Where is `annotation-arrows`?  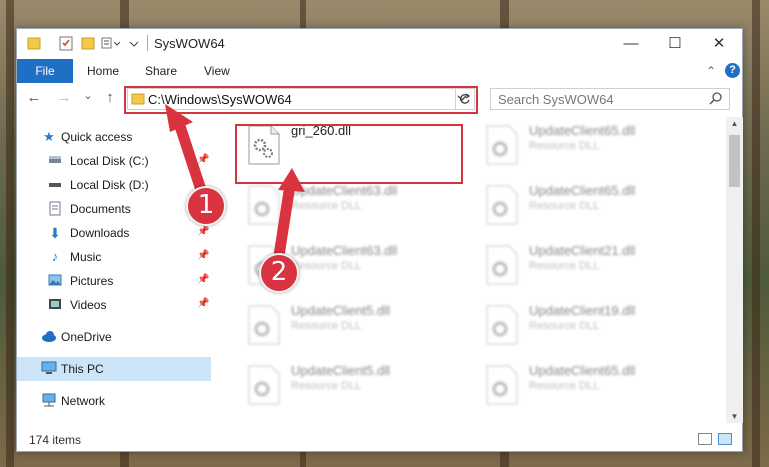 annotation-arrows is located at coordinates (235, 186).